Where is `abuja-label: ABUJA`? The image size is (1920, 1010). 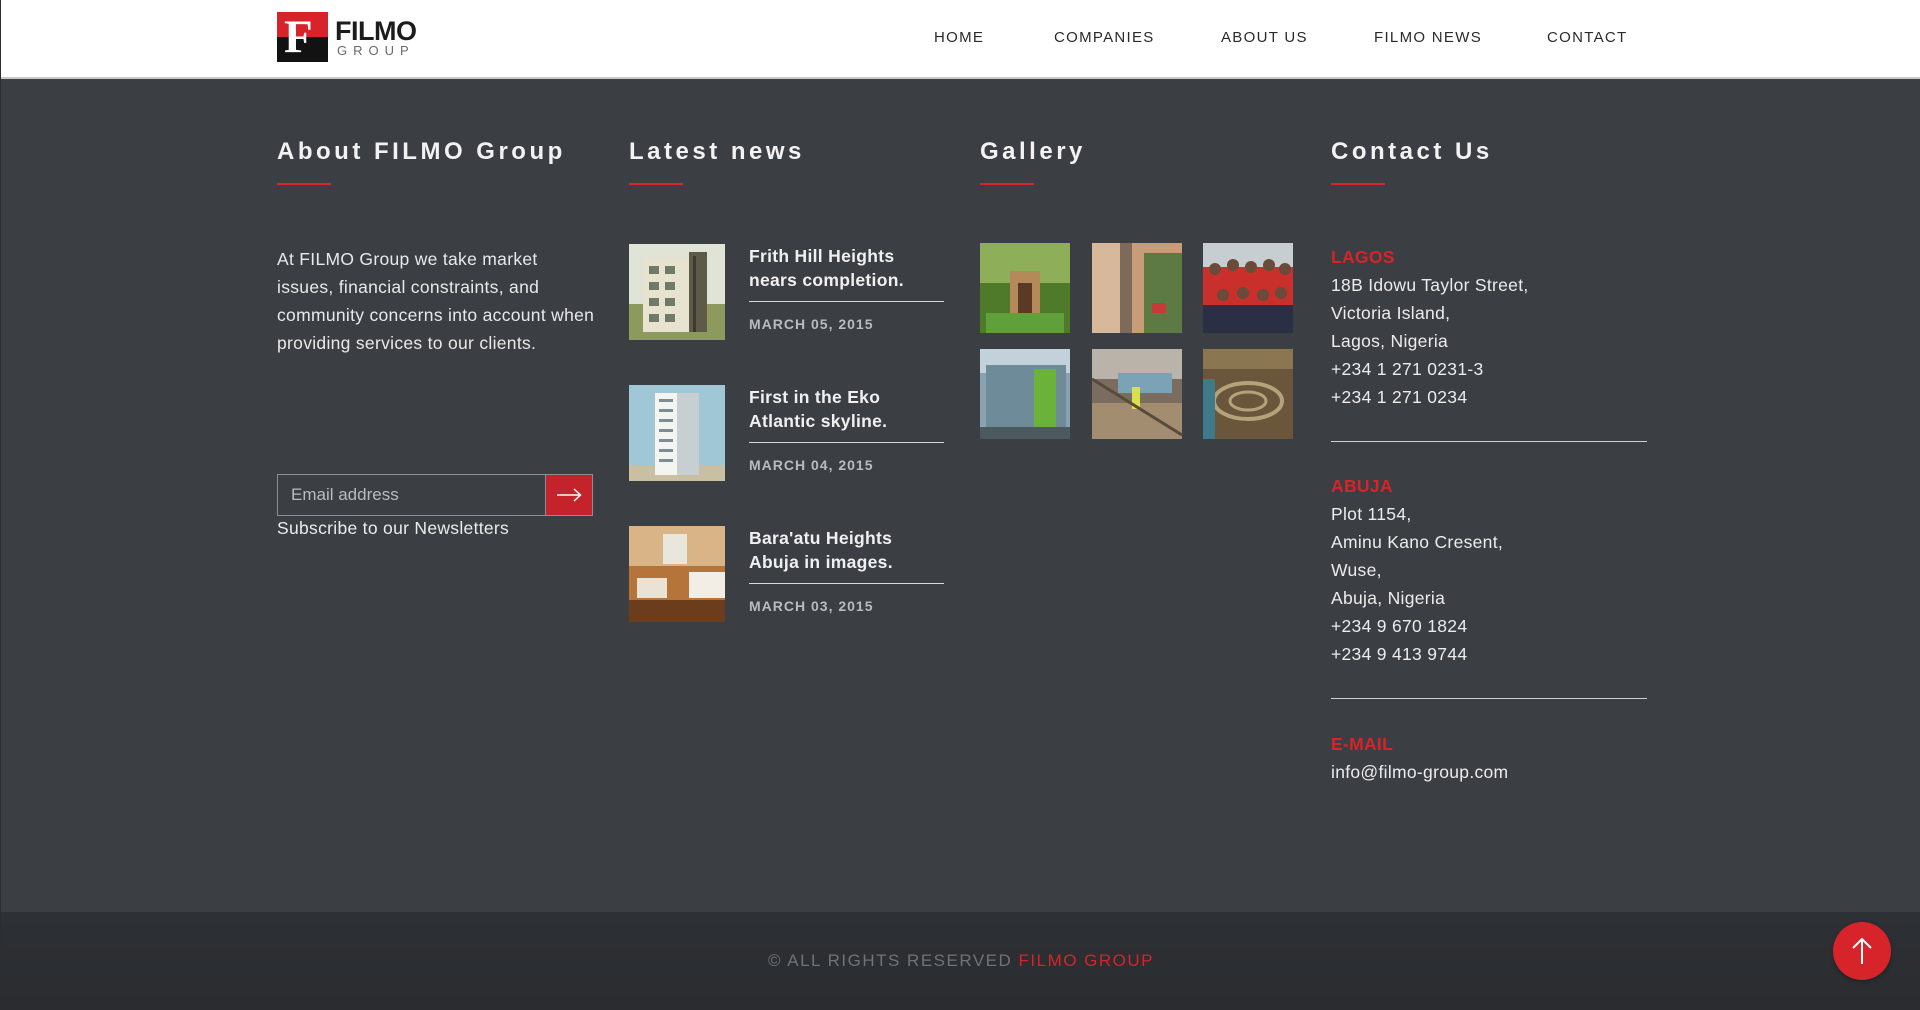
abuja-label: ABUJA is located at coordinates (1362, 486).